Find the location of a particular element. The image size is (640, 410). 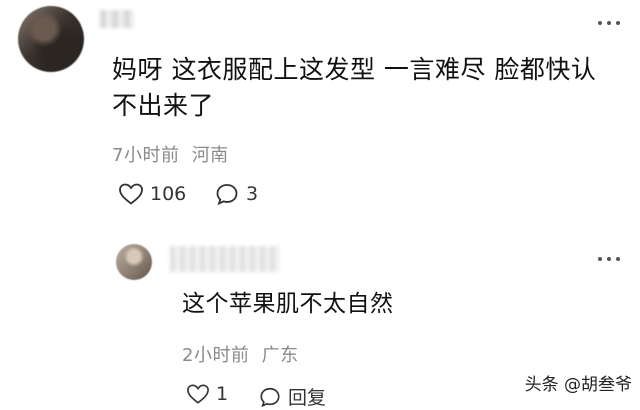

comment-location: 河南 is located at coordinates (210, 155).